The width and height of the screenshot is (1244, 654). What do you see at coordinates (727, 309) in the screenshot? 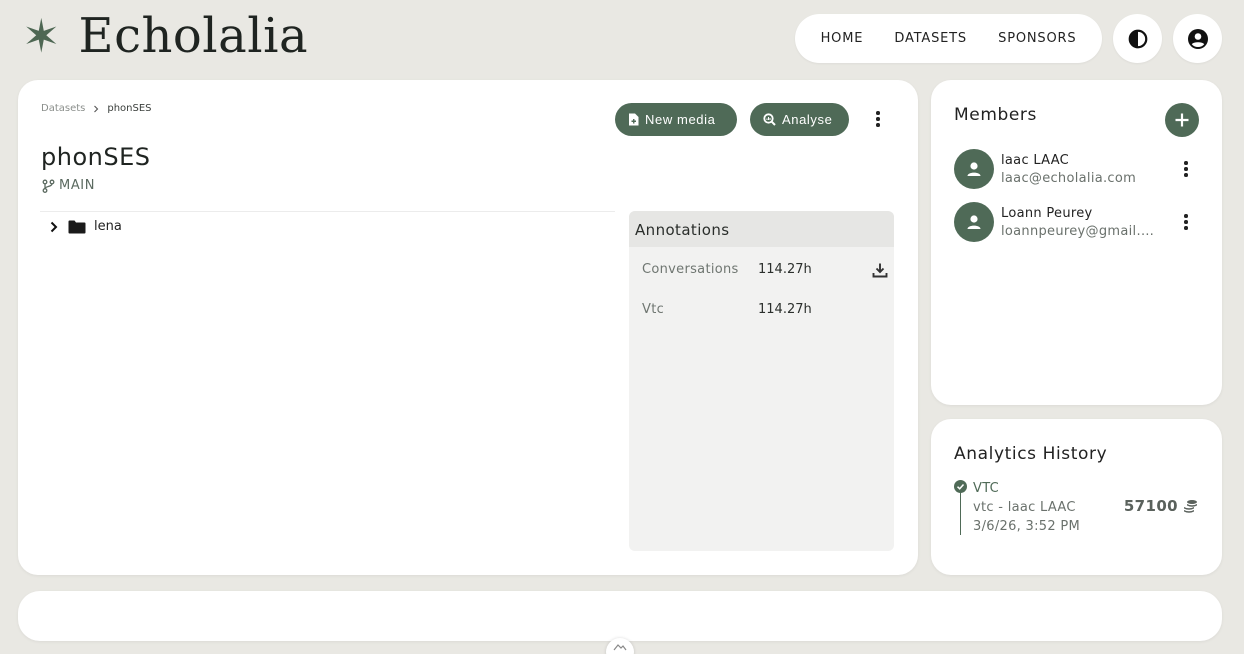
I see `annotation-row: Vtc 114.27h` at bounding box center [727, 309].